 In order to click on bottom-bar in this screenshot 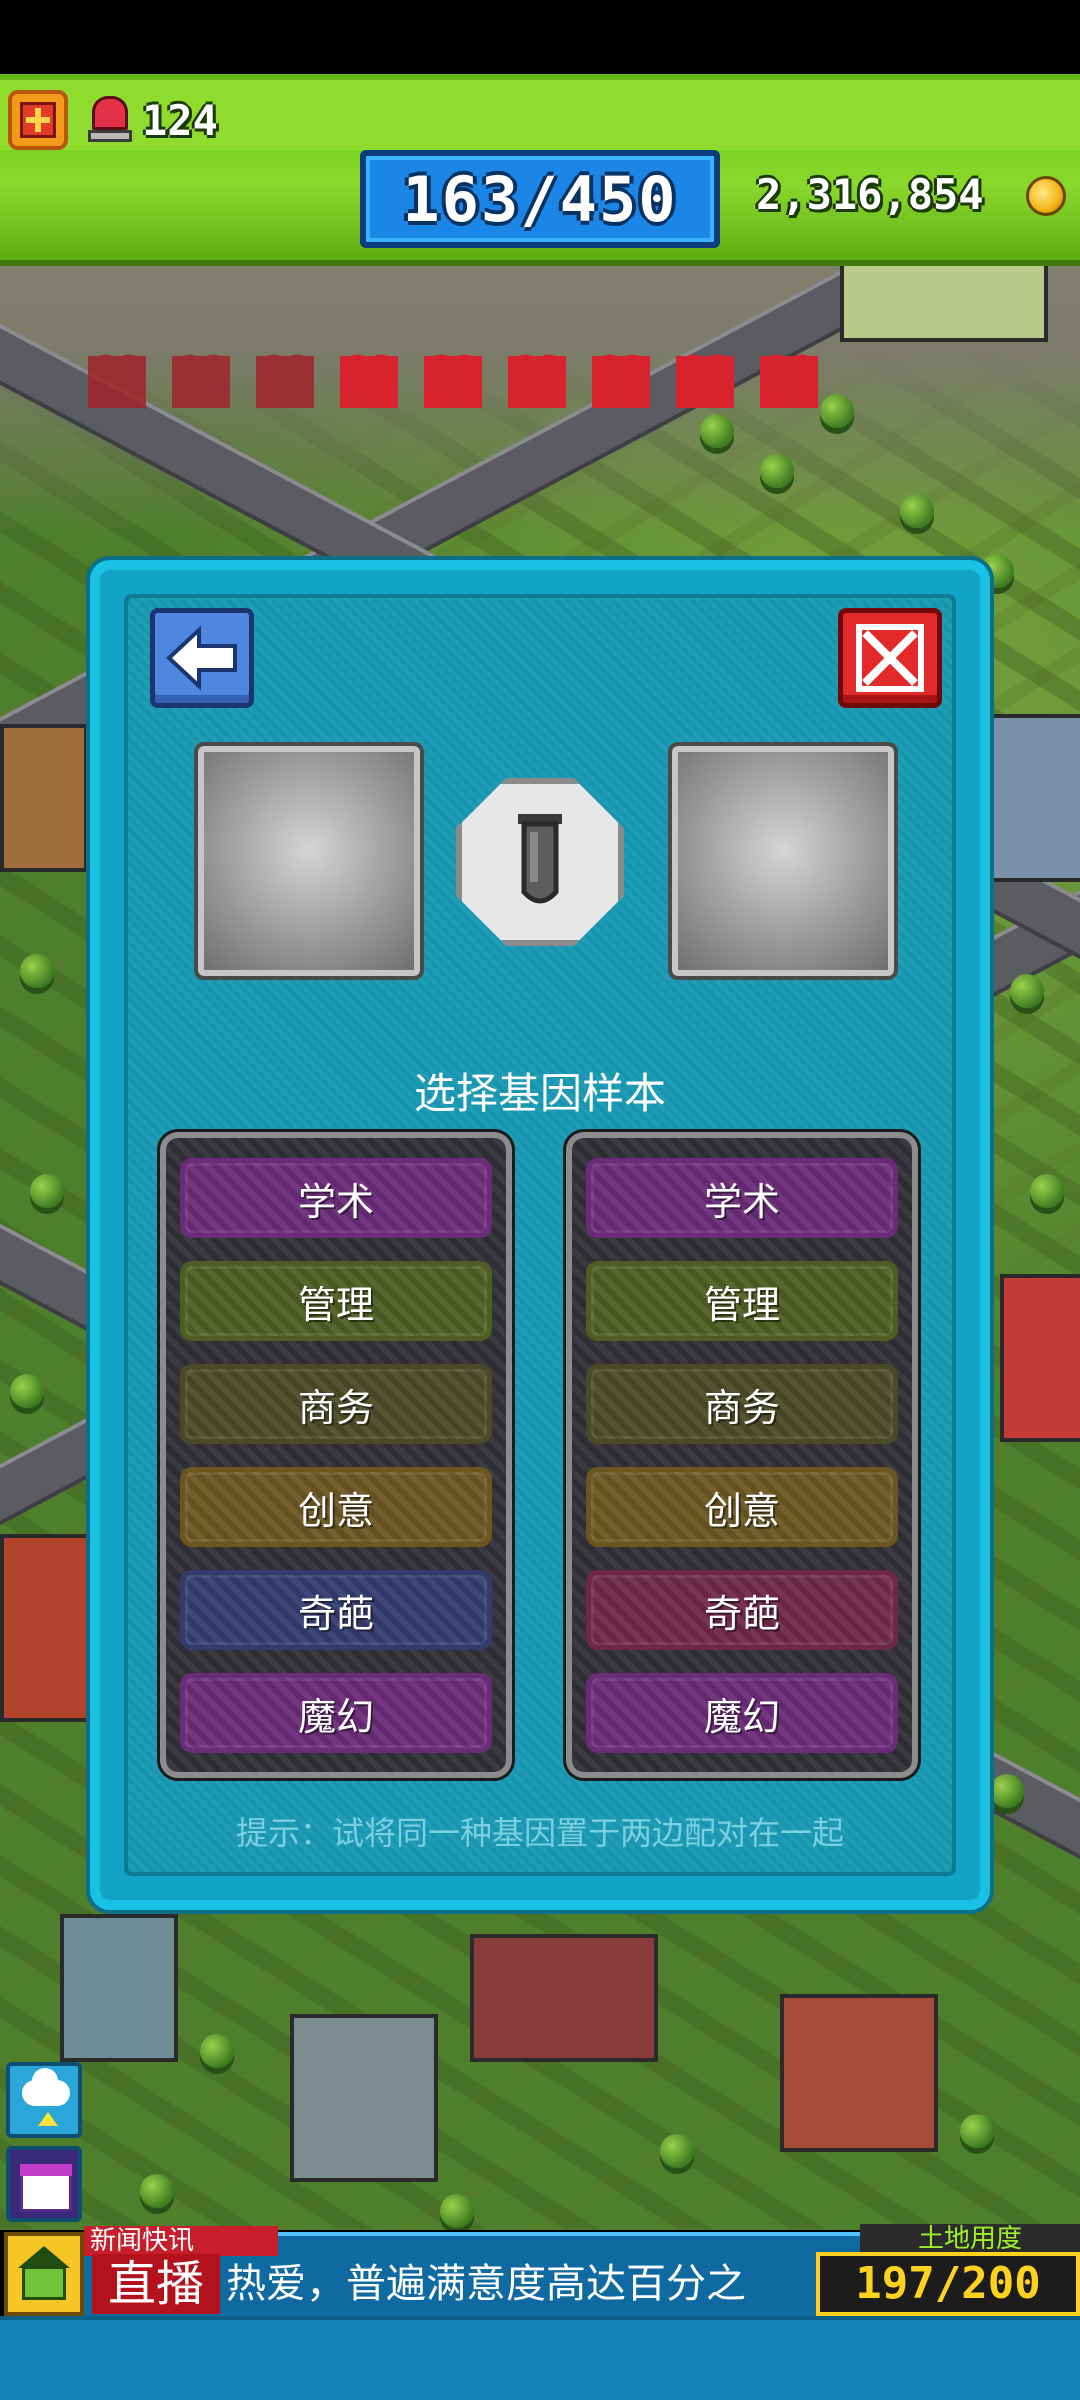, I will do `click(540, 2358)`.